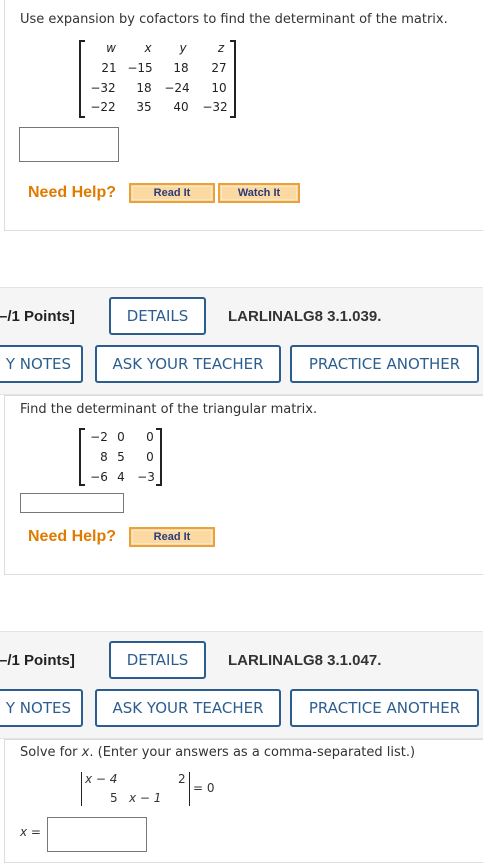 The image size is (483, 863). Describe the element at coordinates (182, 779) in the screenshot. I see `determinant-cell: 2` at that location.